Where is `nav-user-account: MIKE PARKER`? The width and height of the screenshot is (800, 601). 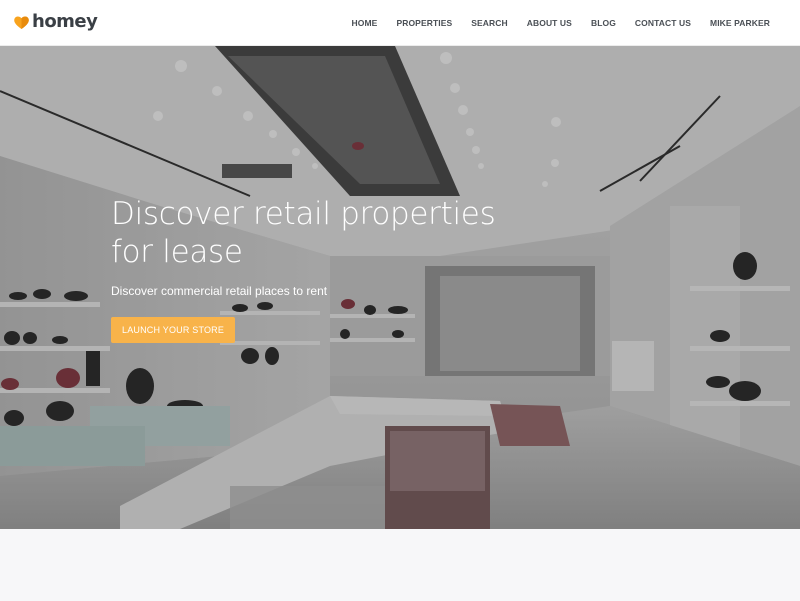
nav-user-account: MIKE PARKER is located at coordinates (740, 23).